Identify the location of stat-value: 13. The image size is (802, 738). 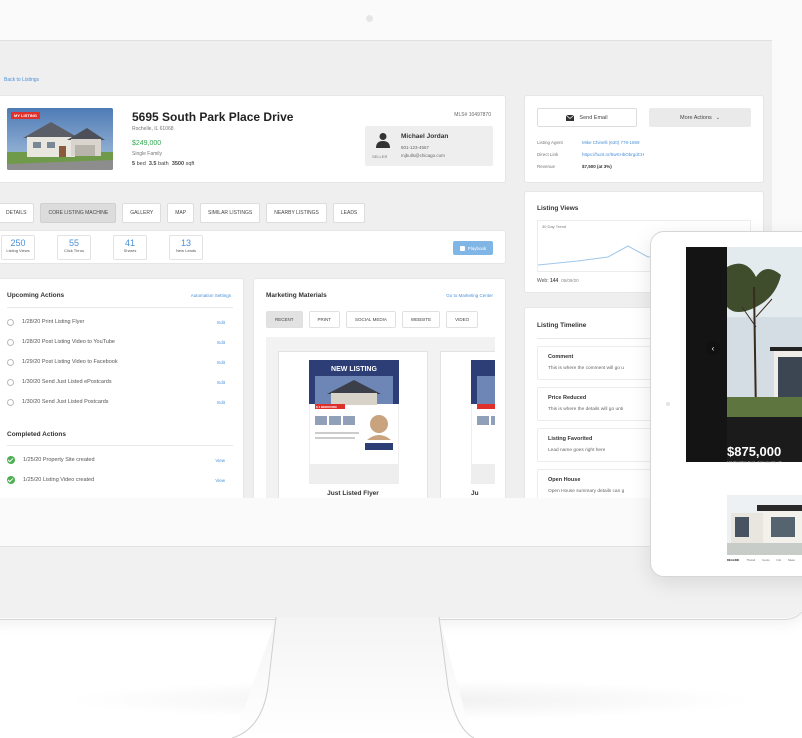
(185, 243).